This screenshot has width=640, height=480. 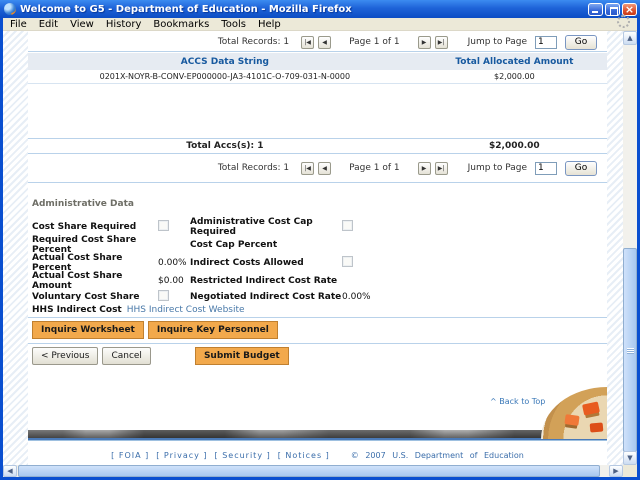 What do you see at coordinates (65, 356) in the screenshot?
I see `previous-button: < Previous` at bounding box center [65, 356].